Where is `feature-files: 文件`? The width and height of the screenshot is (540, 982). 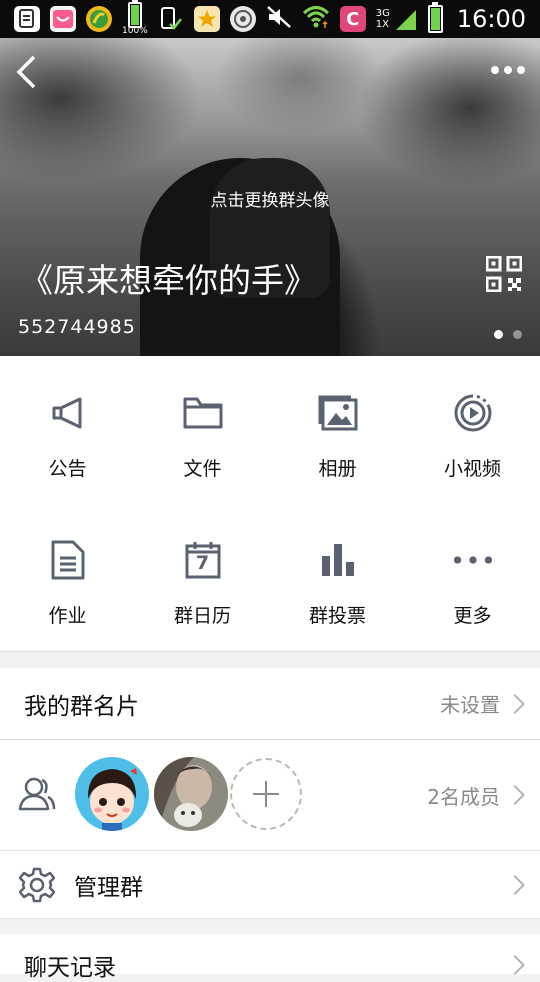 feature-files: 文件 is located at coordinates (202, 429).